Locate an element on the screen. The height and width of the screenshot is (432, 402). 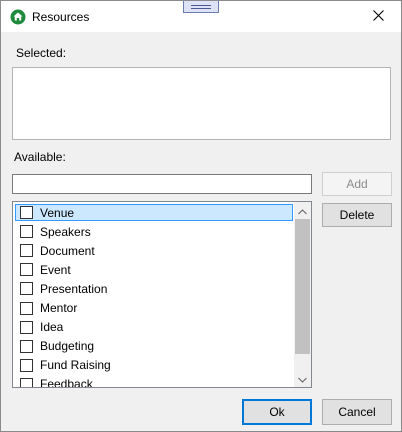
chevron-down-icon is located at coordinates (302, 379).